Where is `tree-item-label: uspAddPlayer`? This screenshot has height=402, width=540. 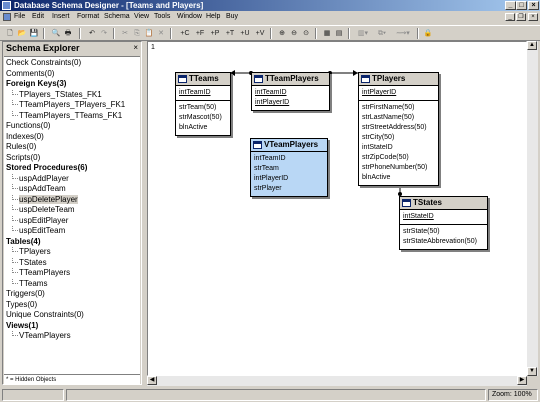
tree-item-label: uspAddPlayer is located at coordinates (44, 178).